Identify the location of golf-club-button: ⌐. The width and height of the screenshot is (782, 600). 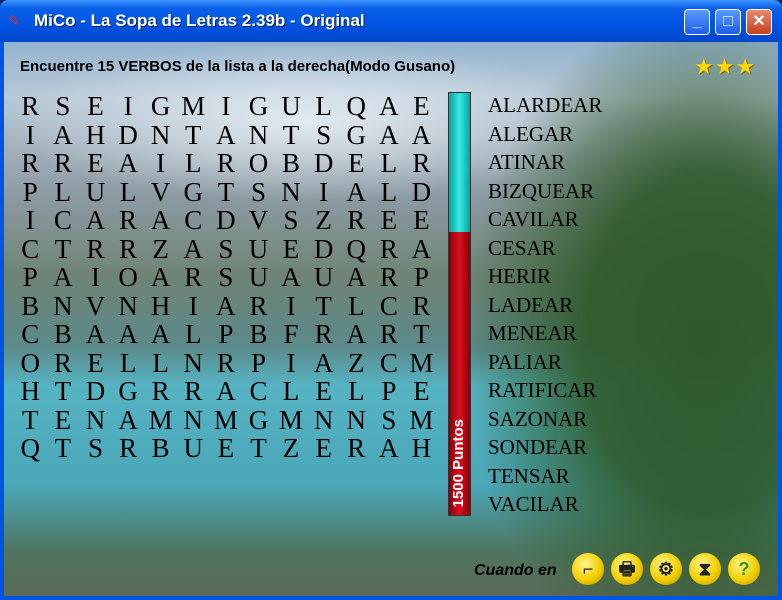
(588, 569).